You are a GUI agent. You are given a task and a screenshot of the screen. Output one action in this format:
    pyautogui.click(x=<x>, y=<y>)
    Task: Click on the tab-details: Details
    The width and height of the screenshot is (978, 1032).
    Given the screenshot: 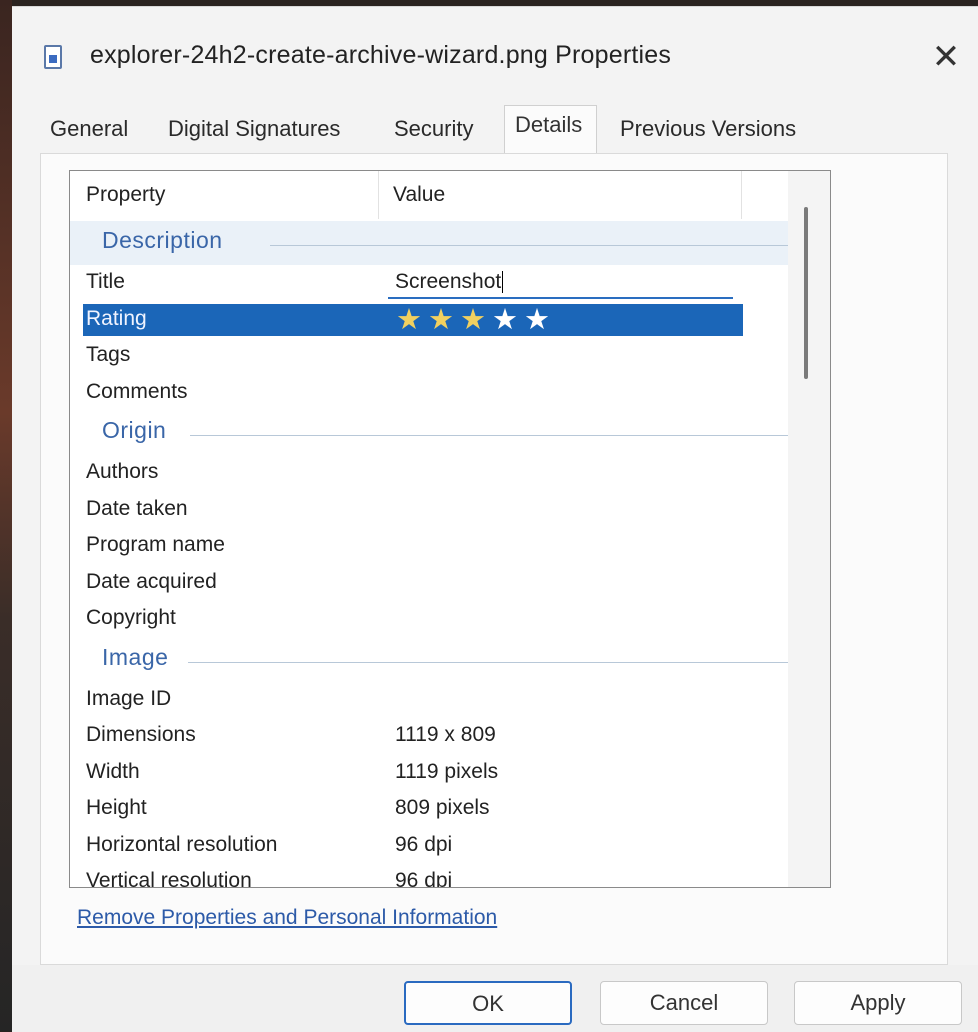 What is the action you would take?
    pyautogui.click(x=551, y=129)
    